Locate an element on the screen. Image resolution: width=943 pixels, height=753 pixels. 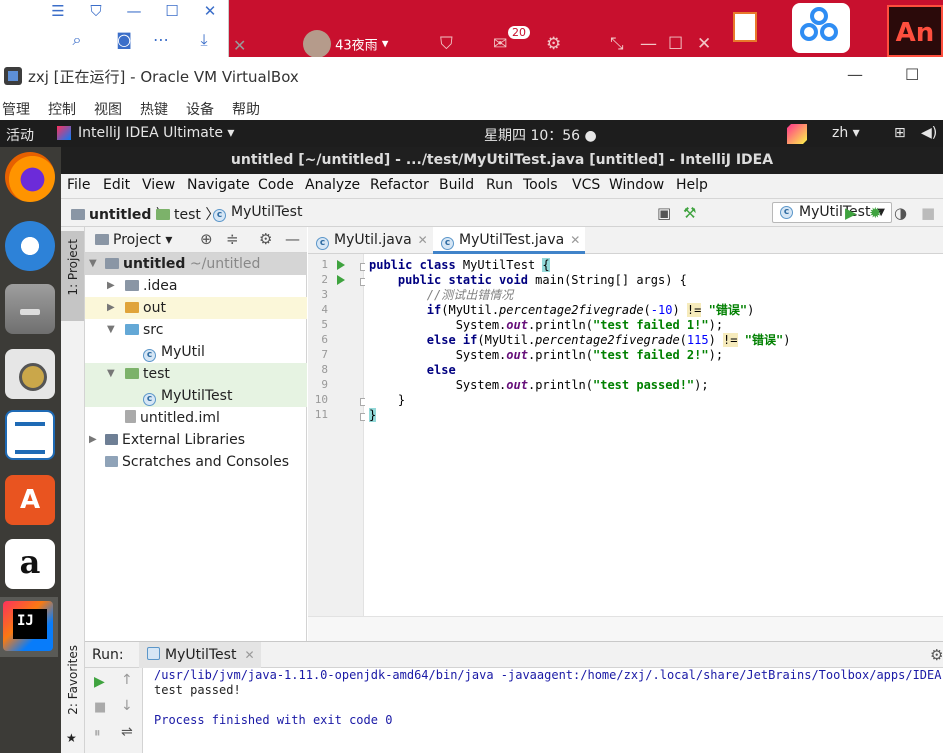
menu-devices: 设备 is located at coordinates (200, 109).